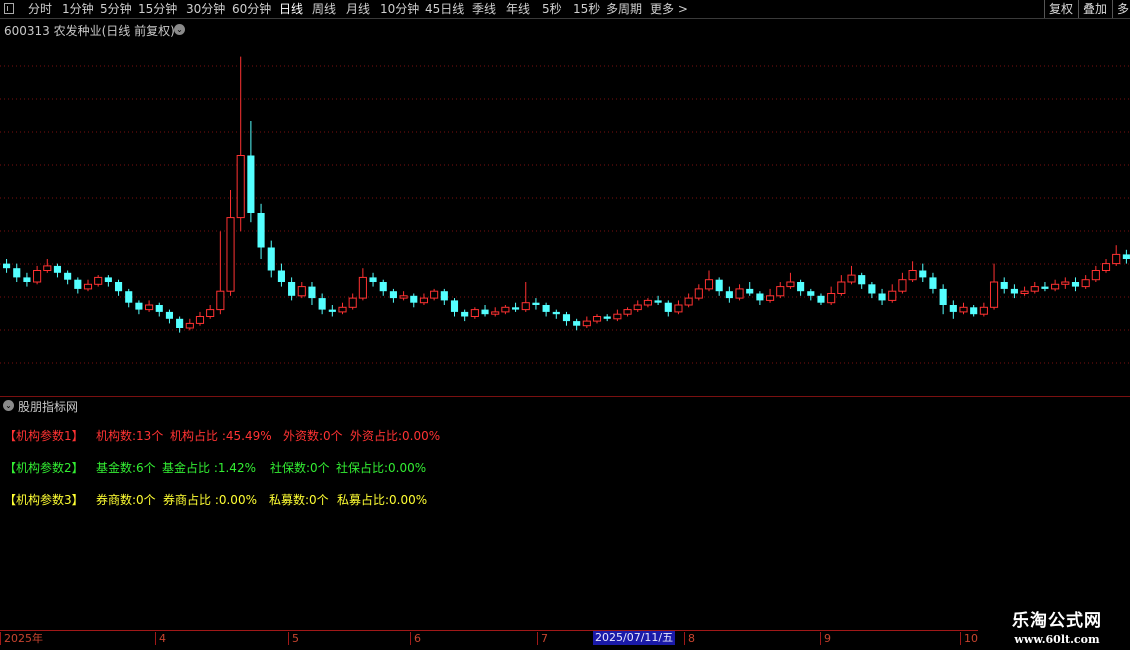 The height and width of the screenshot is (650, 1130). I want to click on period-tab: 年线, so click(518, 9).